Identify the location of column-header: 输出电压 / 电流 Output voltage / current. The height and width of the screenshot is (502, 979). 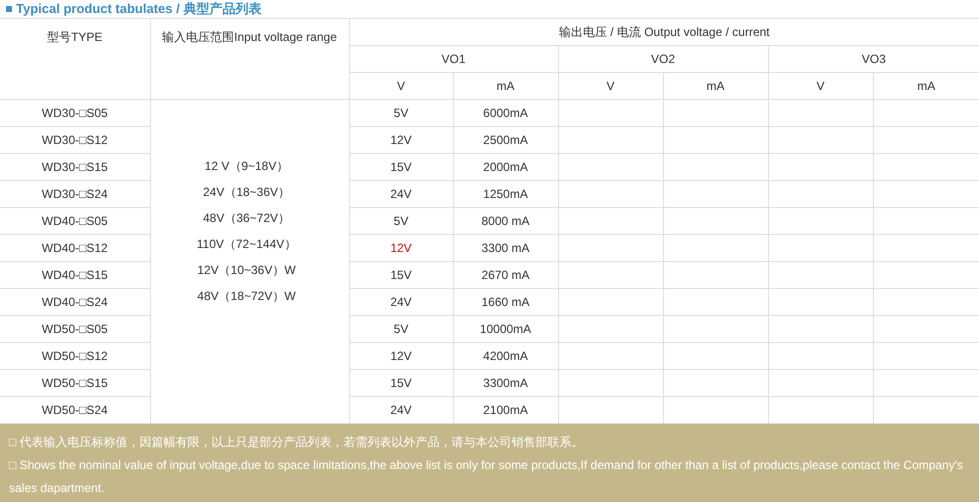
(664, 31).